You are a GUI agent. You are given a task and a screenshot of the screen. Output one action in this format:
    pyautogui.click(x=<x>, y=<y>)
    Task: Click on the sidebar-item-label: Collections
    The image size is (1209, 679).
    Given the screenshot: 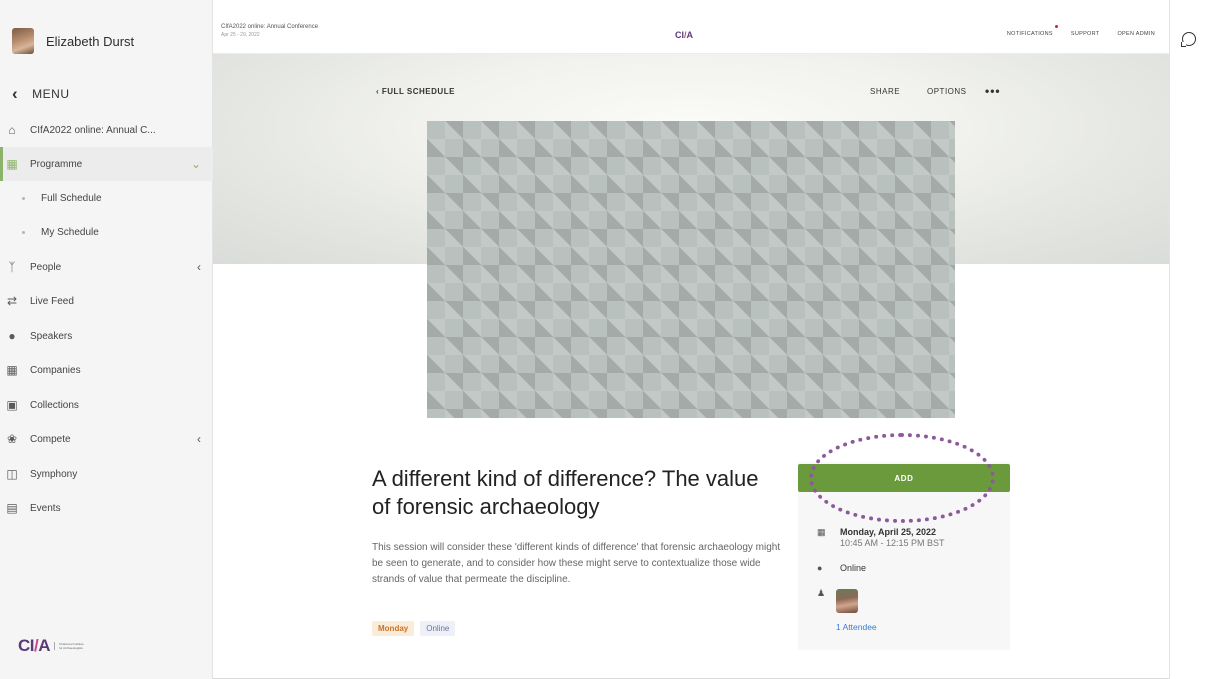 What is the action you would take?
    pyautogui.click(x=54, y=405)
    